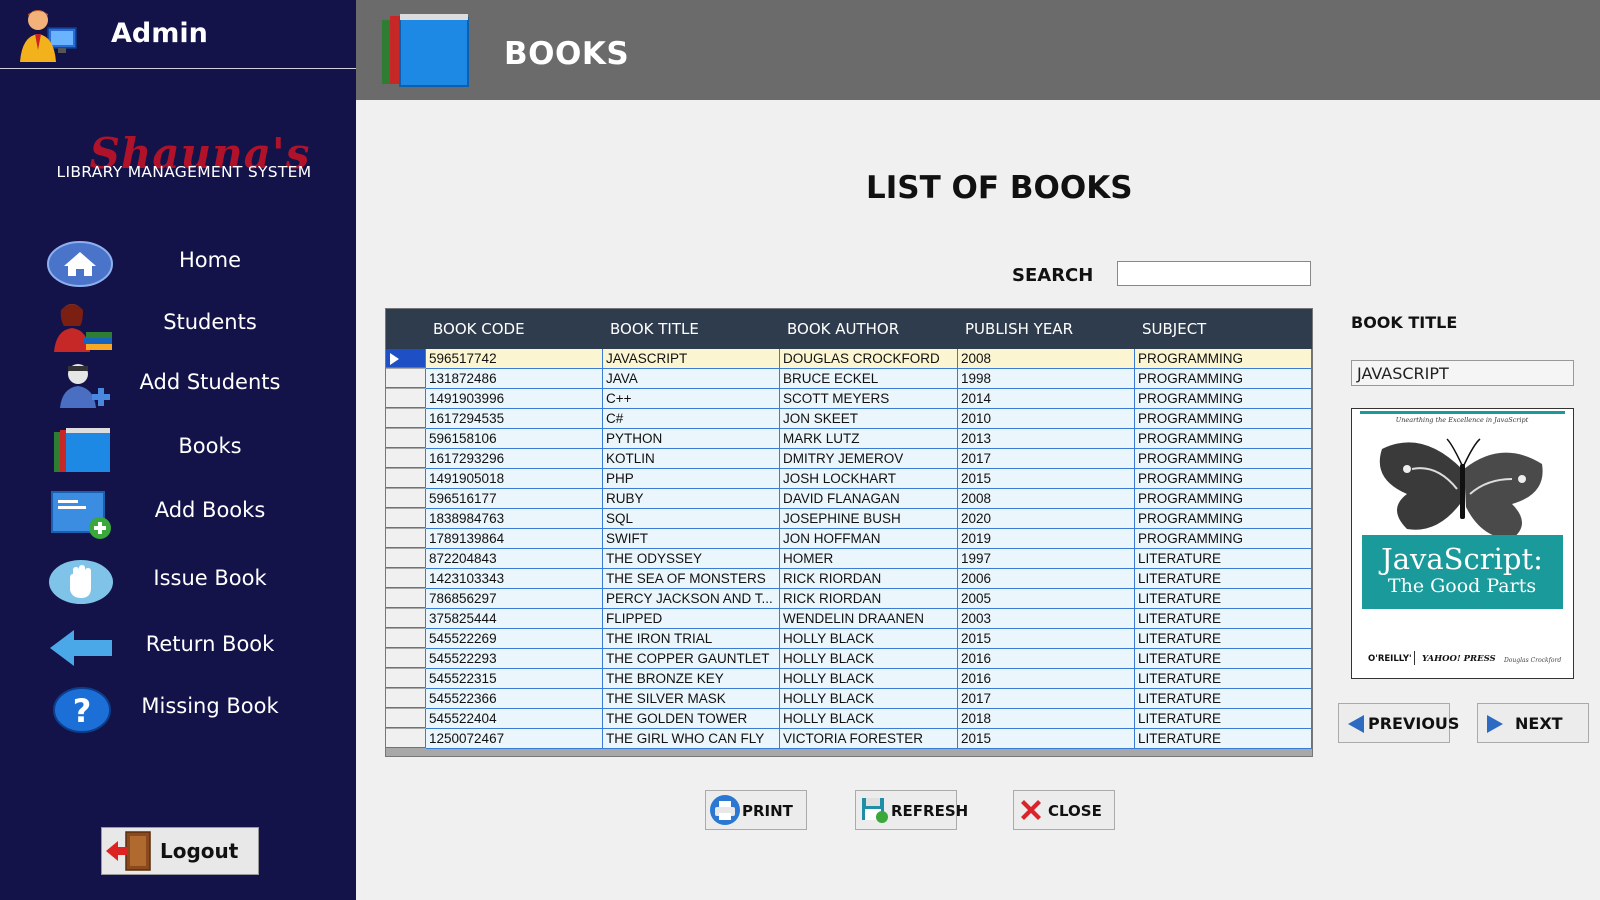  I want to click on cell-book-code: 1789139864, so click(514, 539).